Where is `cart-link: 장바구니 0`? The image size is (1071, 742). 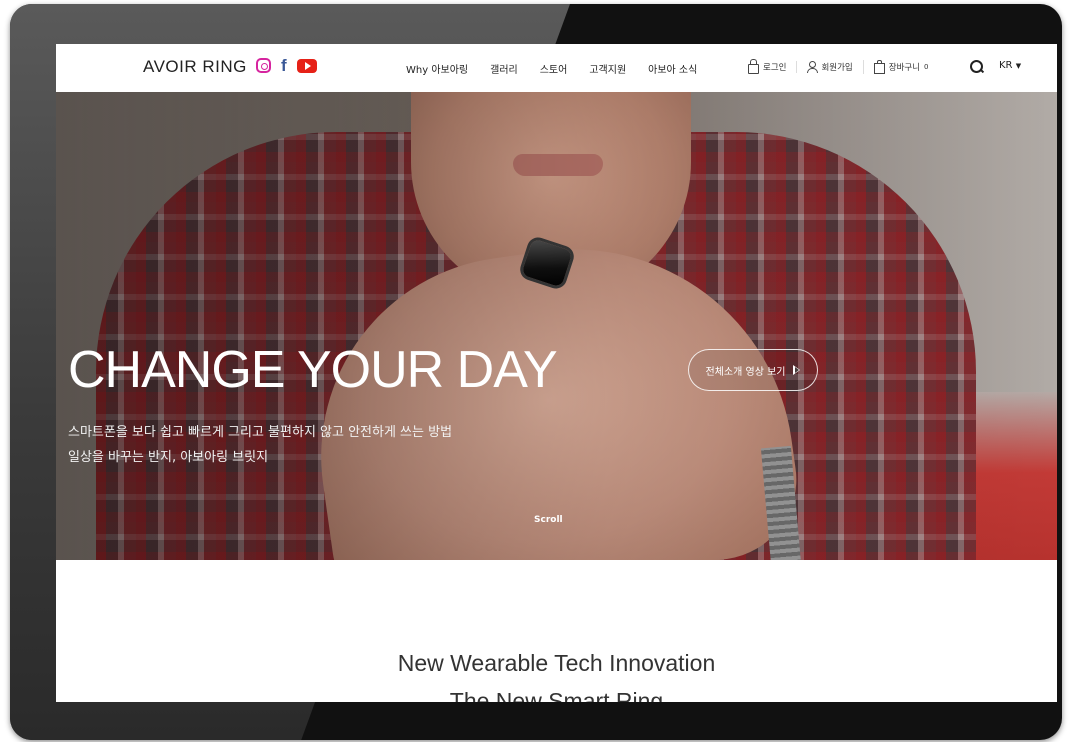 cart-link: 장바구니 0 is located at coordinates (900, 67).